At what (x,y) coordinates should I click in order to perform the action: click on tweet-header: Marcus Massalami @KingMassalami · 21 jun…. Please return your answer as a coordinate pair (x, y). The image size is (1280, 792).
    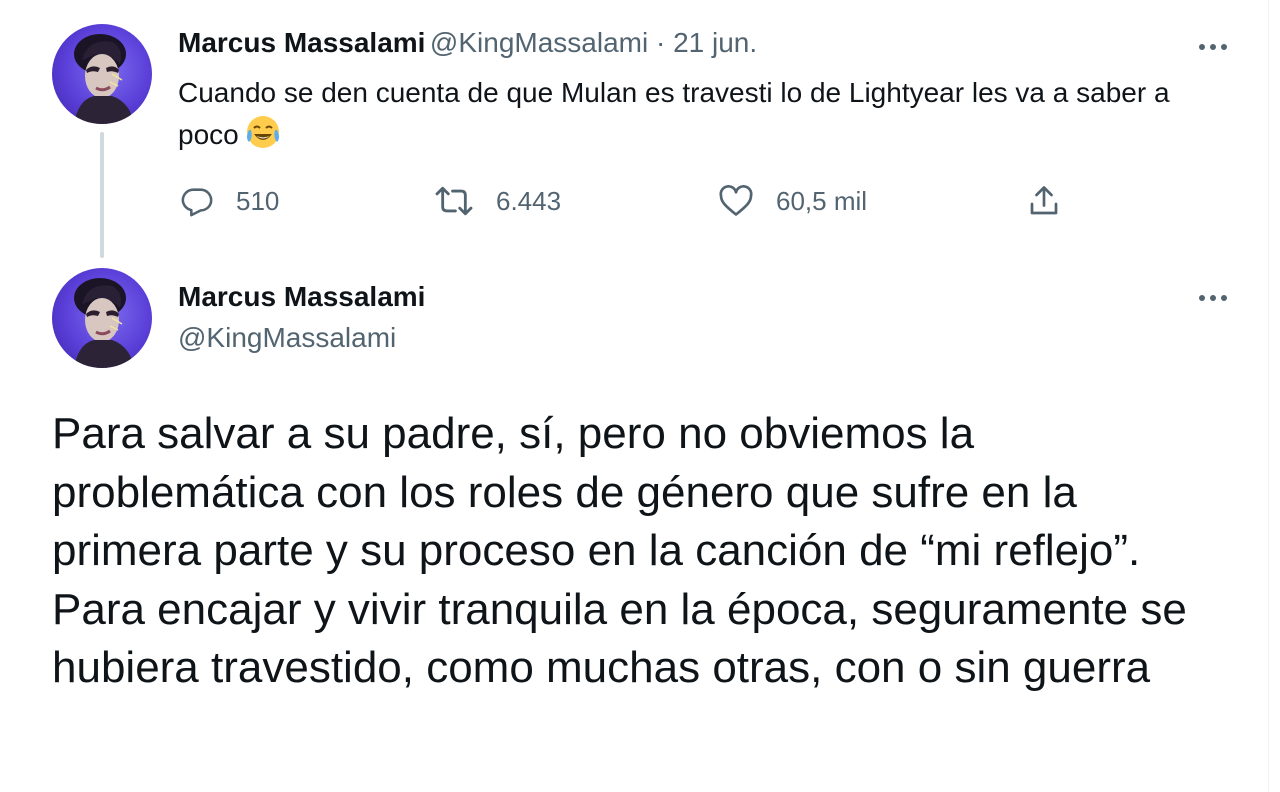
    Looking at the image, I should click on (467, 43).